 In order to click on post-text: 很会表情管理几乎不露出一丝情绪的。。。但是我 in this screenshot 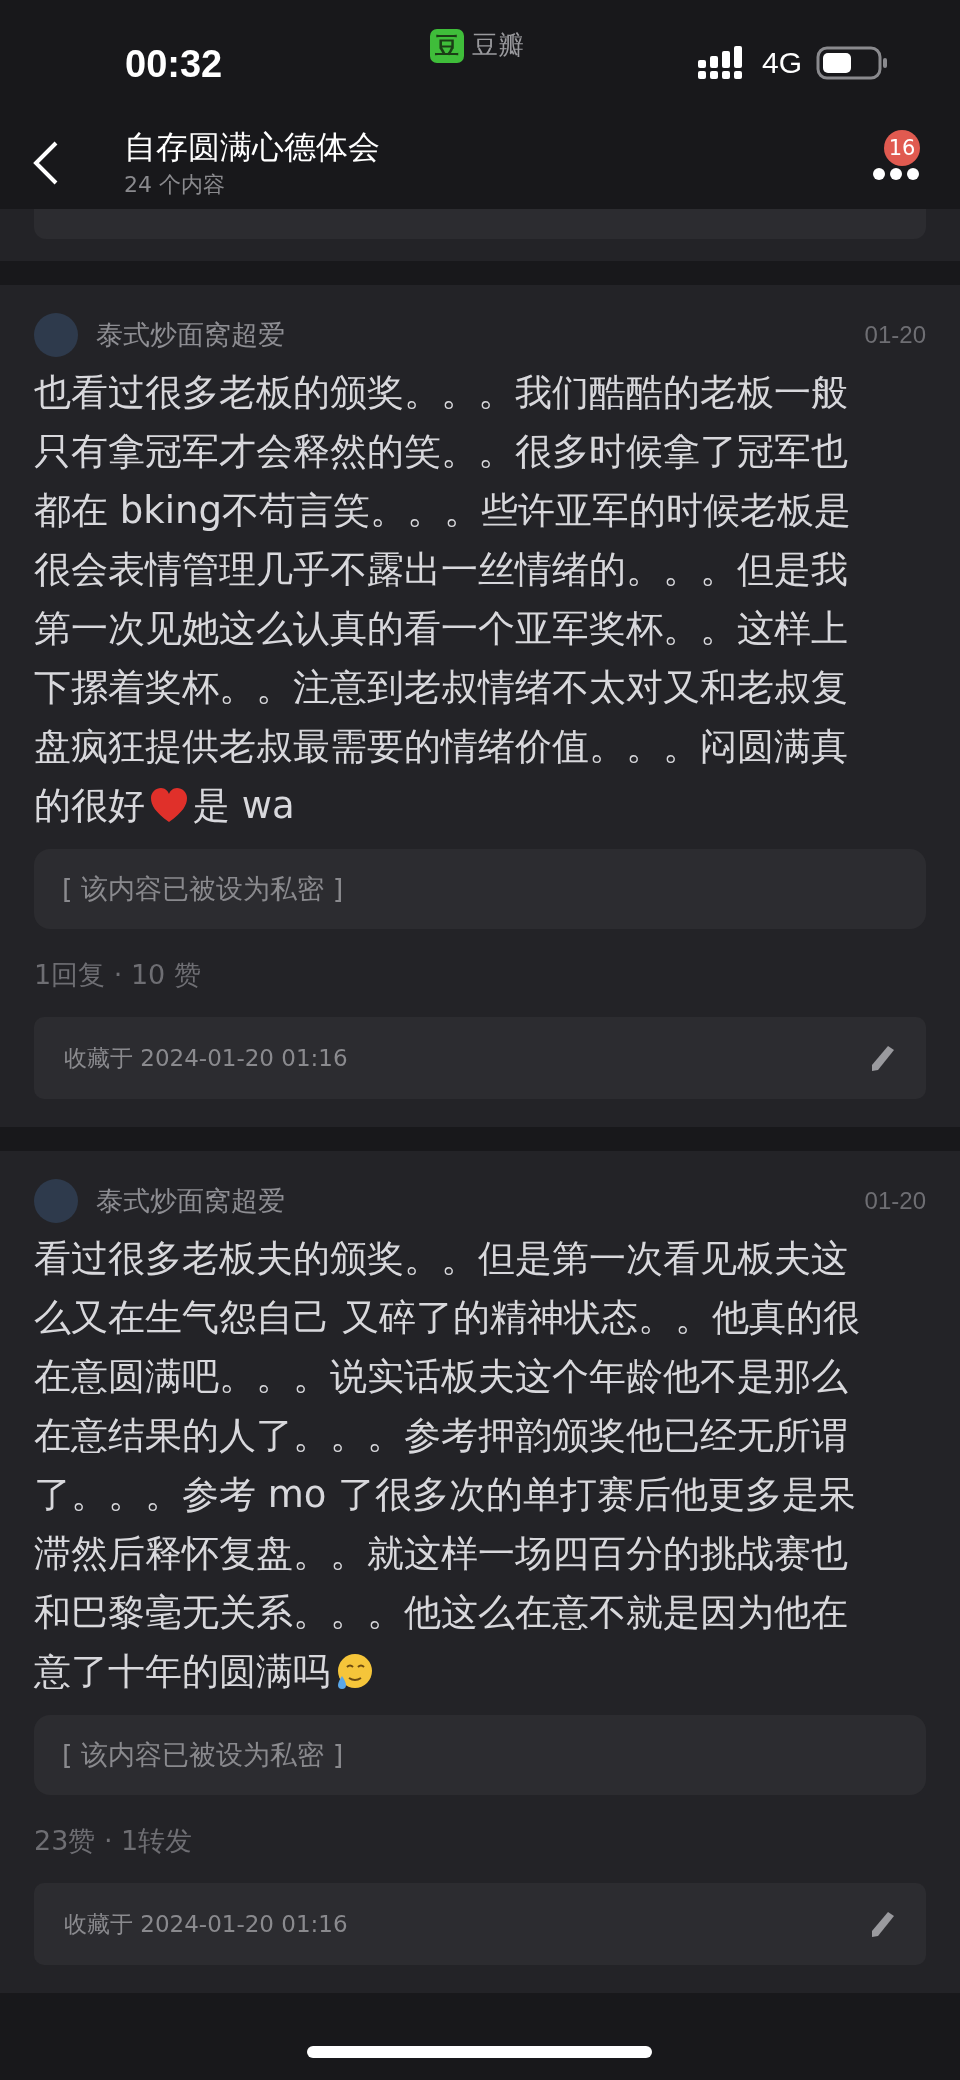, I will do `click(441, 570)`.